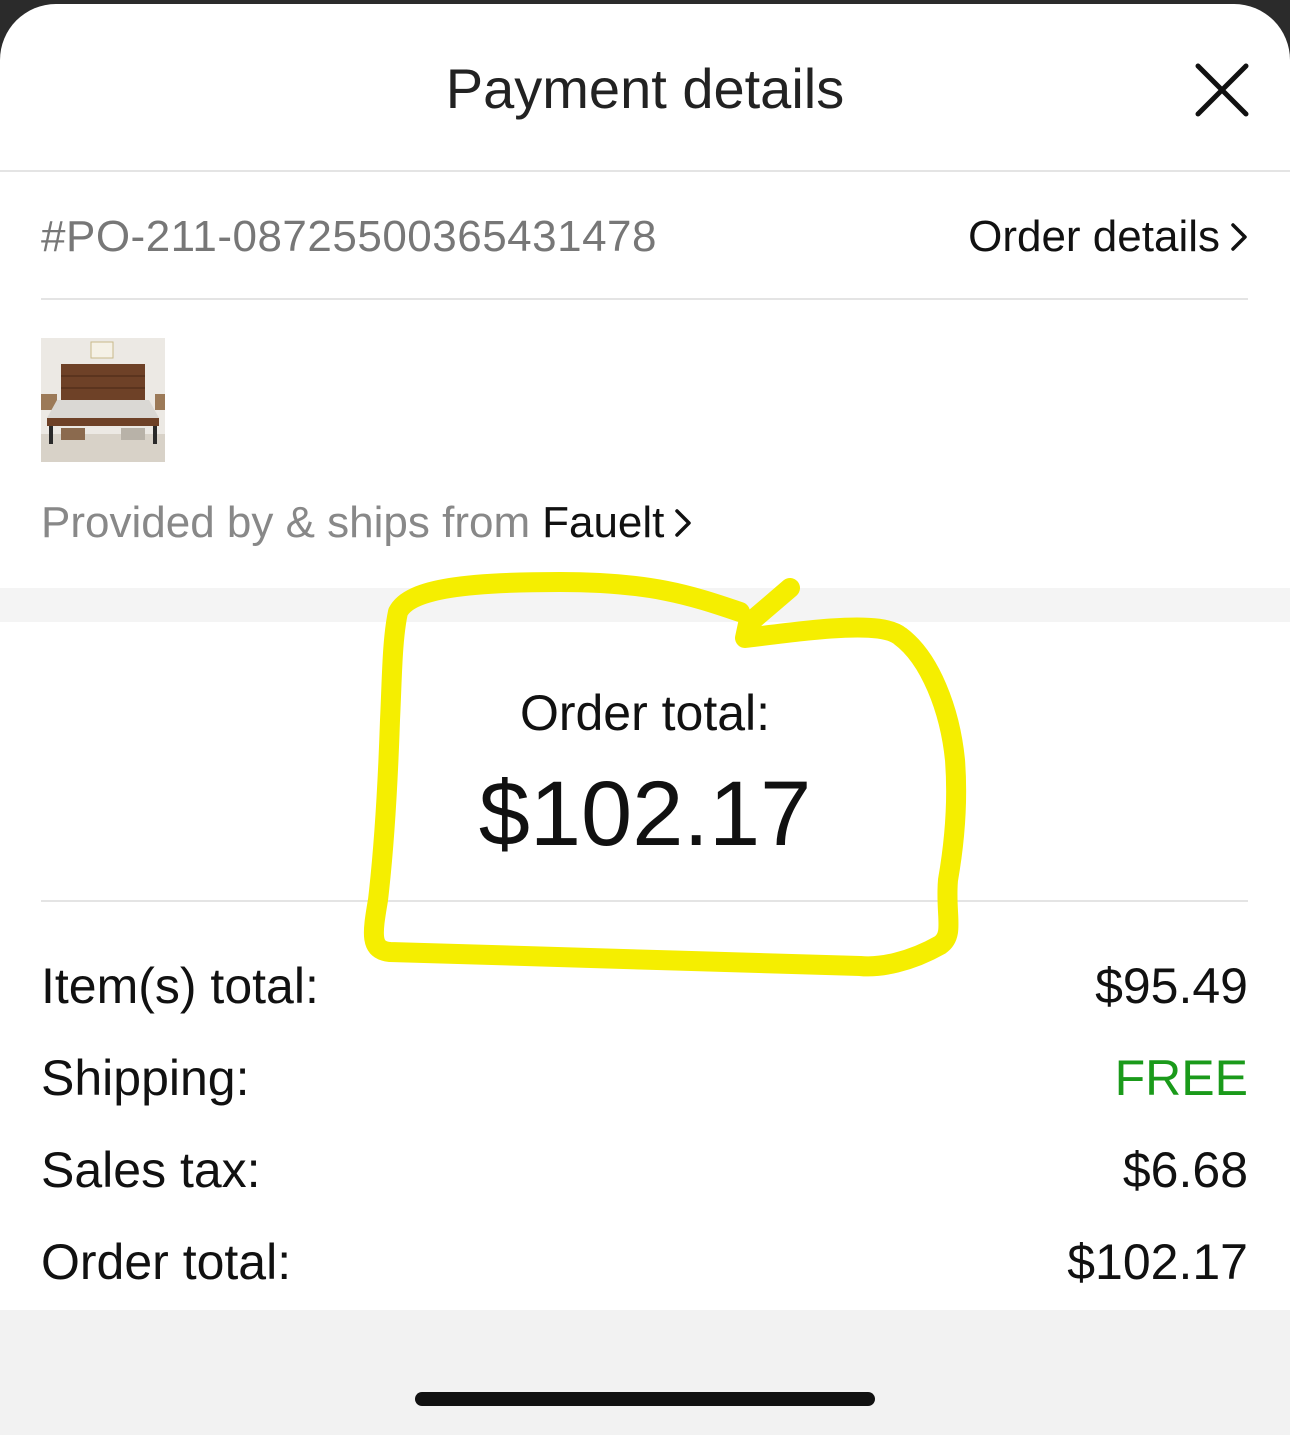 This screenshot has height=1435, width=1290. Describe the element at coordinates (1181, 1078) in the screenshot. I see `row-value: FREE` at that location.